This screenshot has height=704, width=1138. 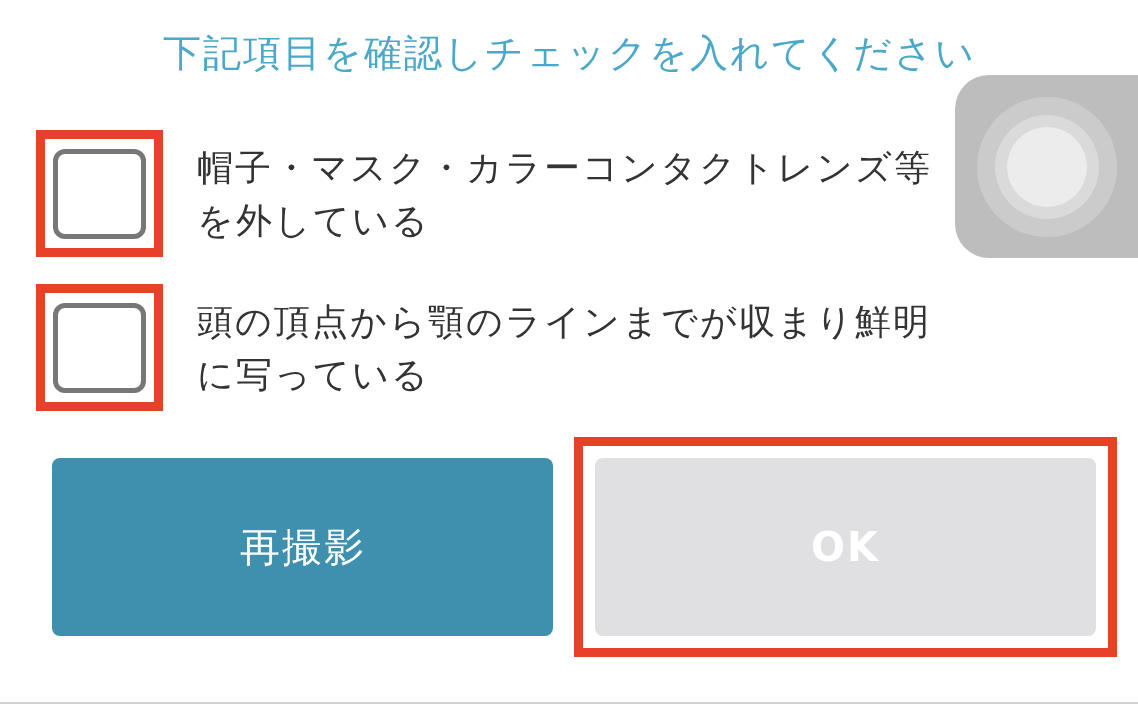 I want to click on checkbox-label: 帽子・マスク・カラーコンタクトレンズ等を外している, so click(x=565, y=194).